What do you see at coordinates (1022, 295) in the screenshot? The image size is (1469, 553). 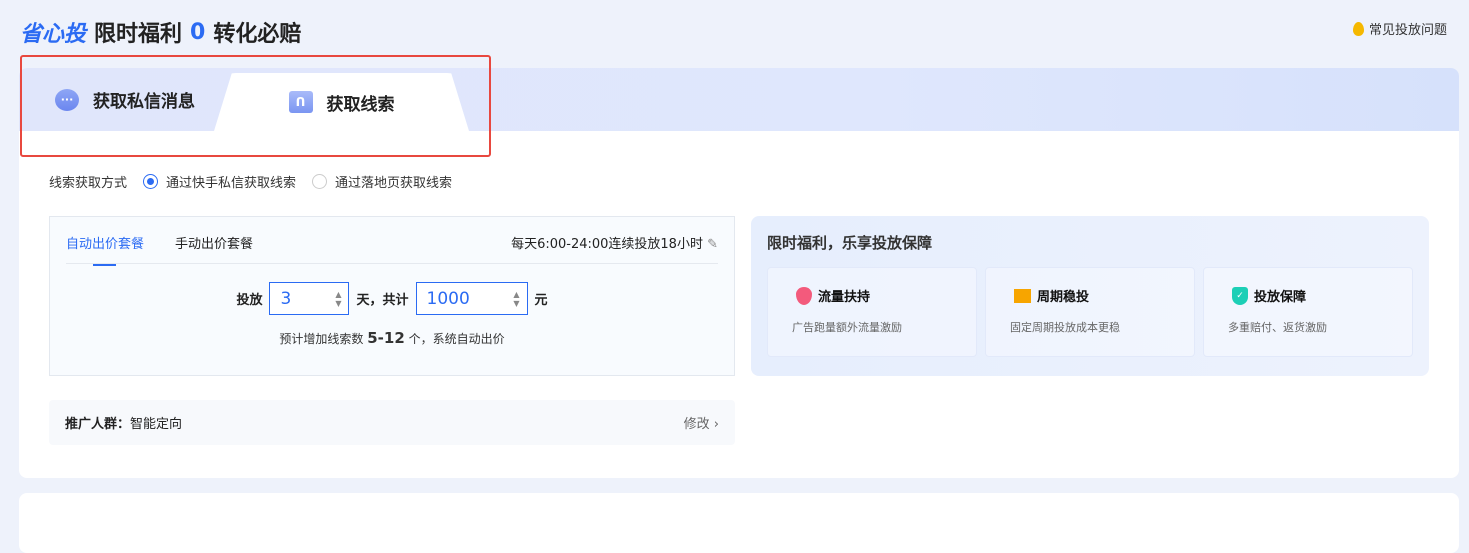 I see `chart-icon` at bounding box center [1022, 295].